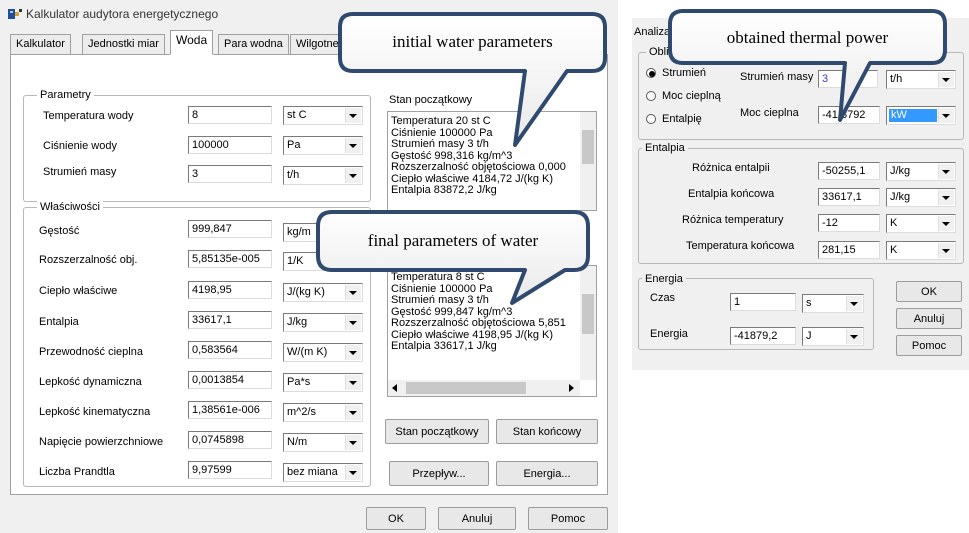 The height and width of the screenshot is (533, 969). I want to click on initial-state-scrollbar, so click(588, 161).